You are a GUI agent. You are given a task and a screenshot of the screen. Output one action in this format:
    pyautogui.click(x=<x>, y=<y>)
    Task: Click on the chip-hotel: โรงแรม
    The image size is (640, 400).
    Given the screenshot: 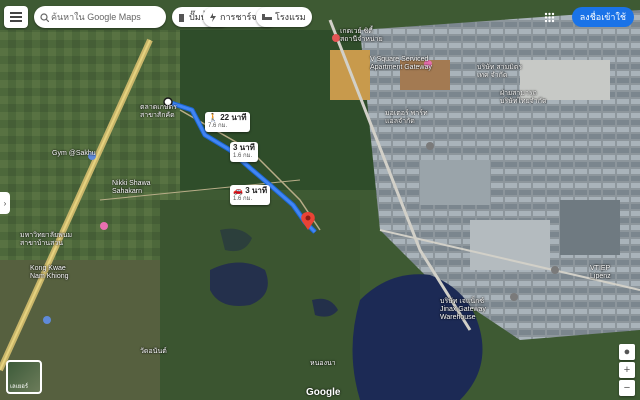 What is the action you would take?
    pyautogui.click(x=284, y=17)
    